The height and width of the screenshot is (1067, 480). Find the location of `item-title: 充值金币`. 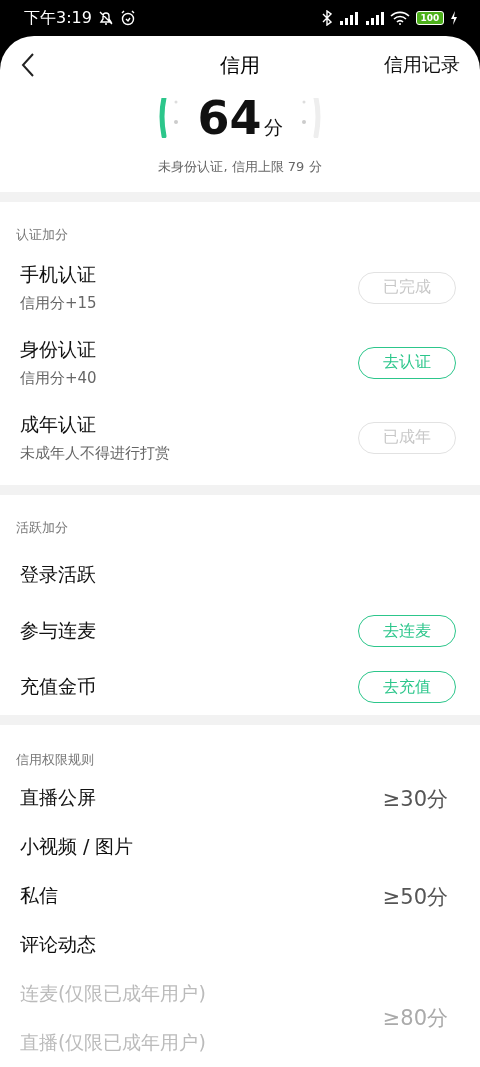

item-title: 充值金币 is located at coordinates (58, 686).